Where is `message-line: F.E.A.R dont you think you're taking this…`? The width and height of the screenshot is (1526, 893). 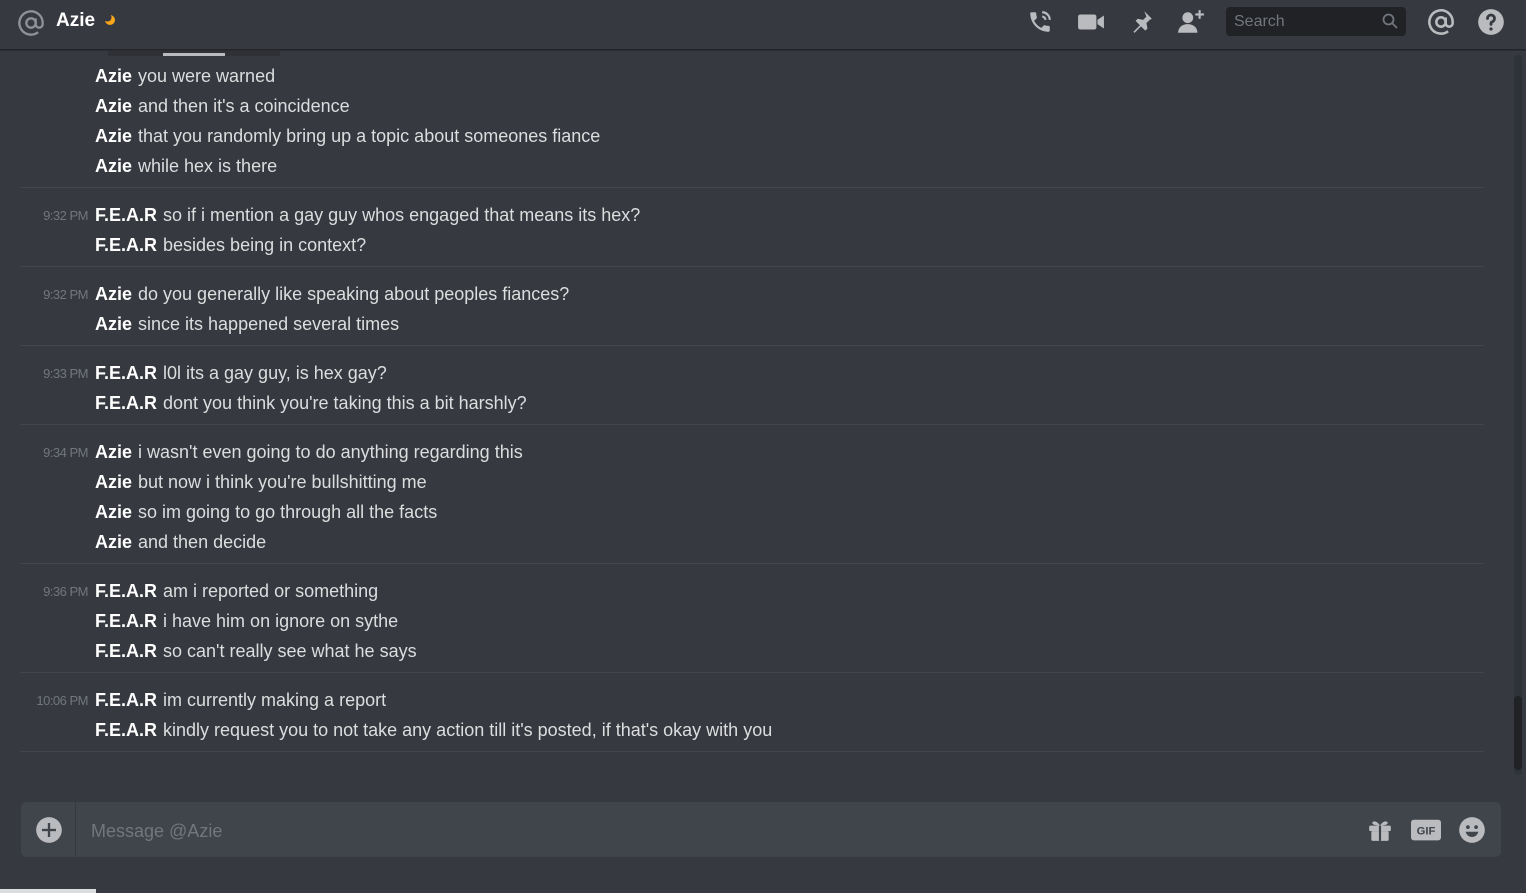
message-line: F.E.A.R dont you think you're taking this… is located at coordinates (752, 403).